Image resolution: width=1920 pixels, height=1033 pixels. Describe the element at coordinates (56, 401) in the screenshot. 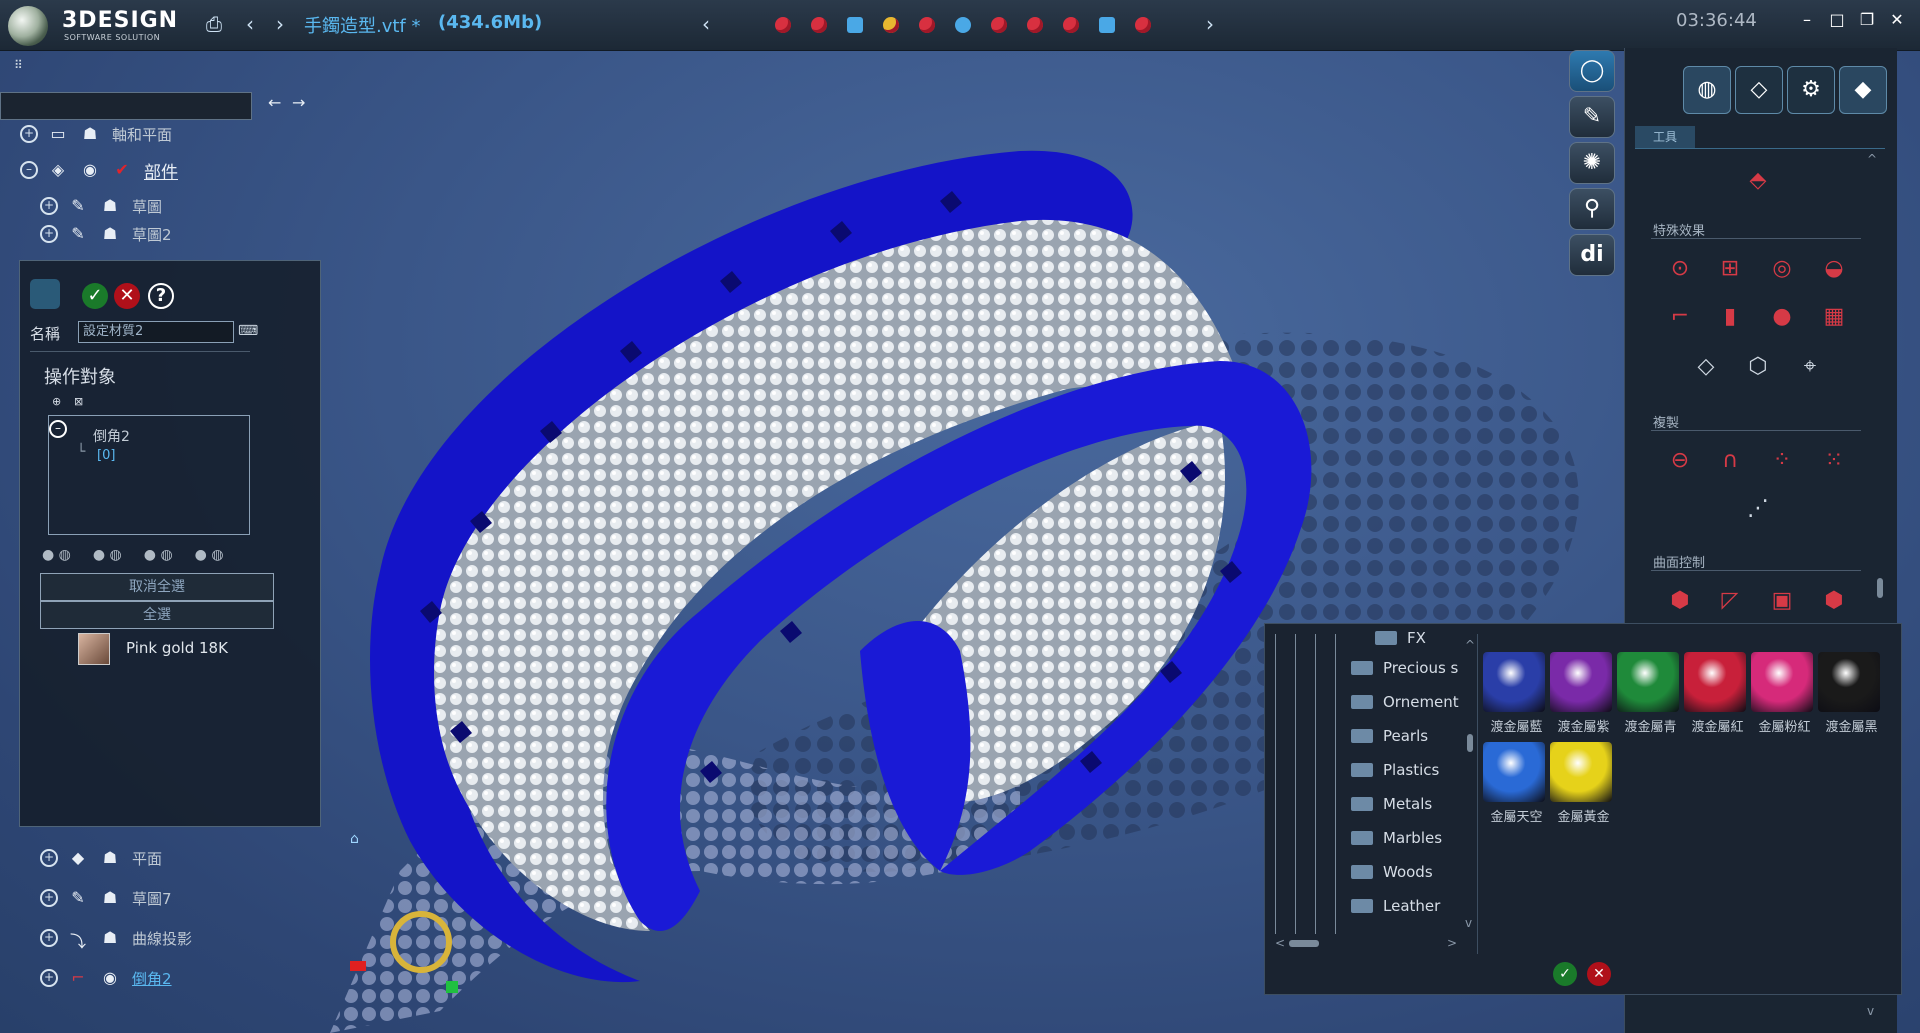

I see `add-target-icon: ⊕` at that location.